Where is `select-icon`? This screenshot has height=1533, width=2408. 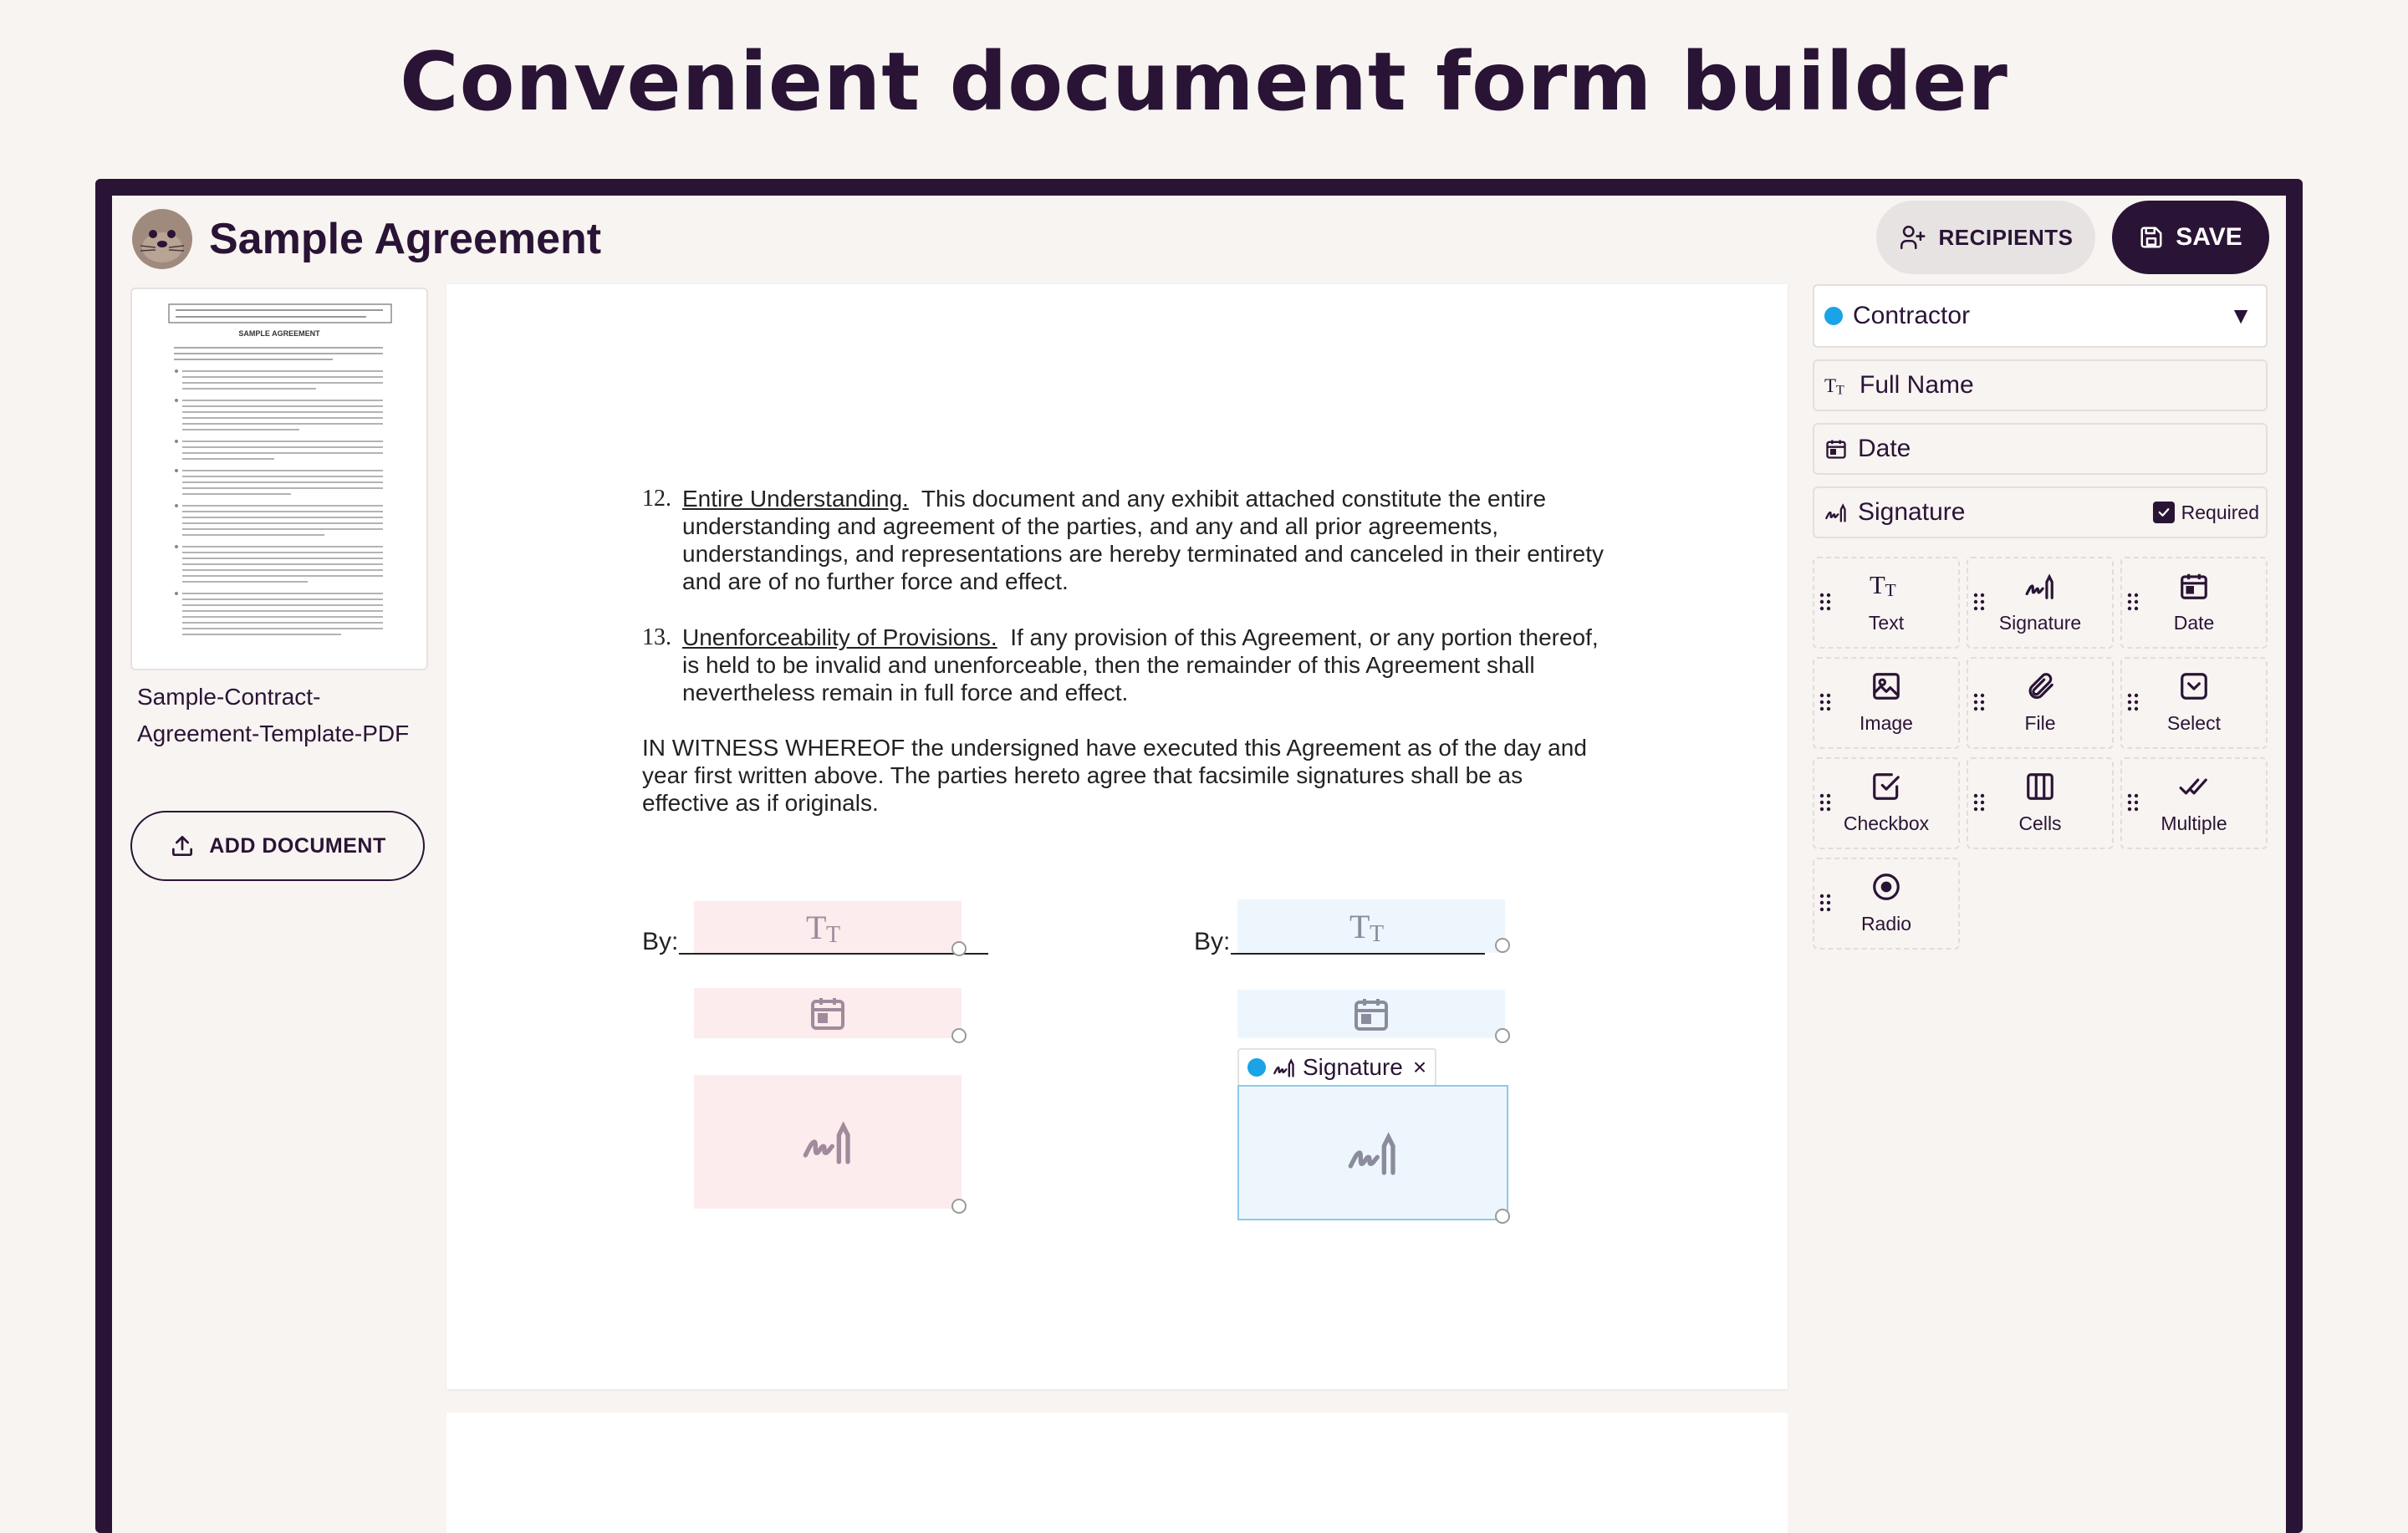
select-icon is located at coordinates (2194, 686).